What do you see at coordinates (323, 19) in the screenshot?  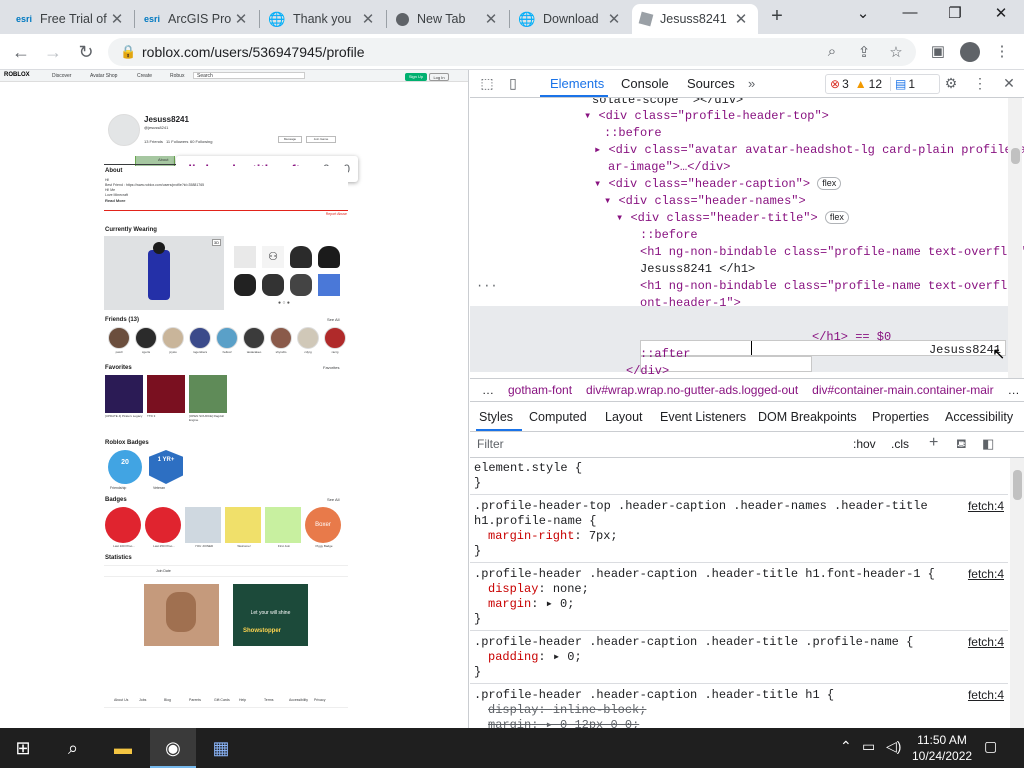 I see `tab-thank-you: 🌐 Thank you ✕` at bounding box center [323, 19].